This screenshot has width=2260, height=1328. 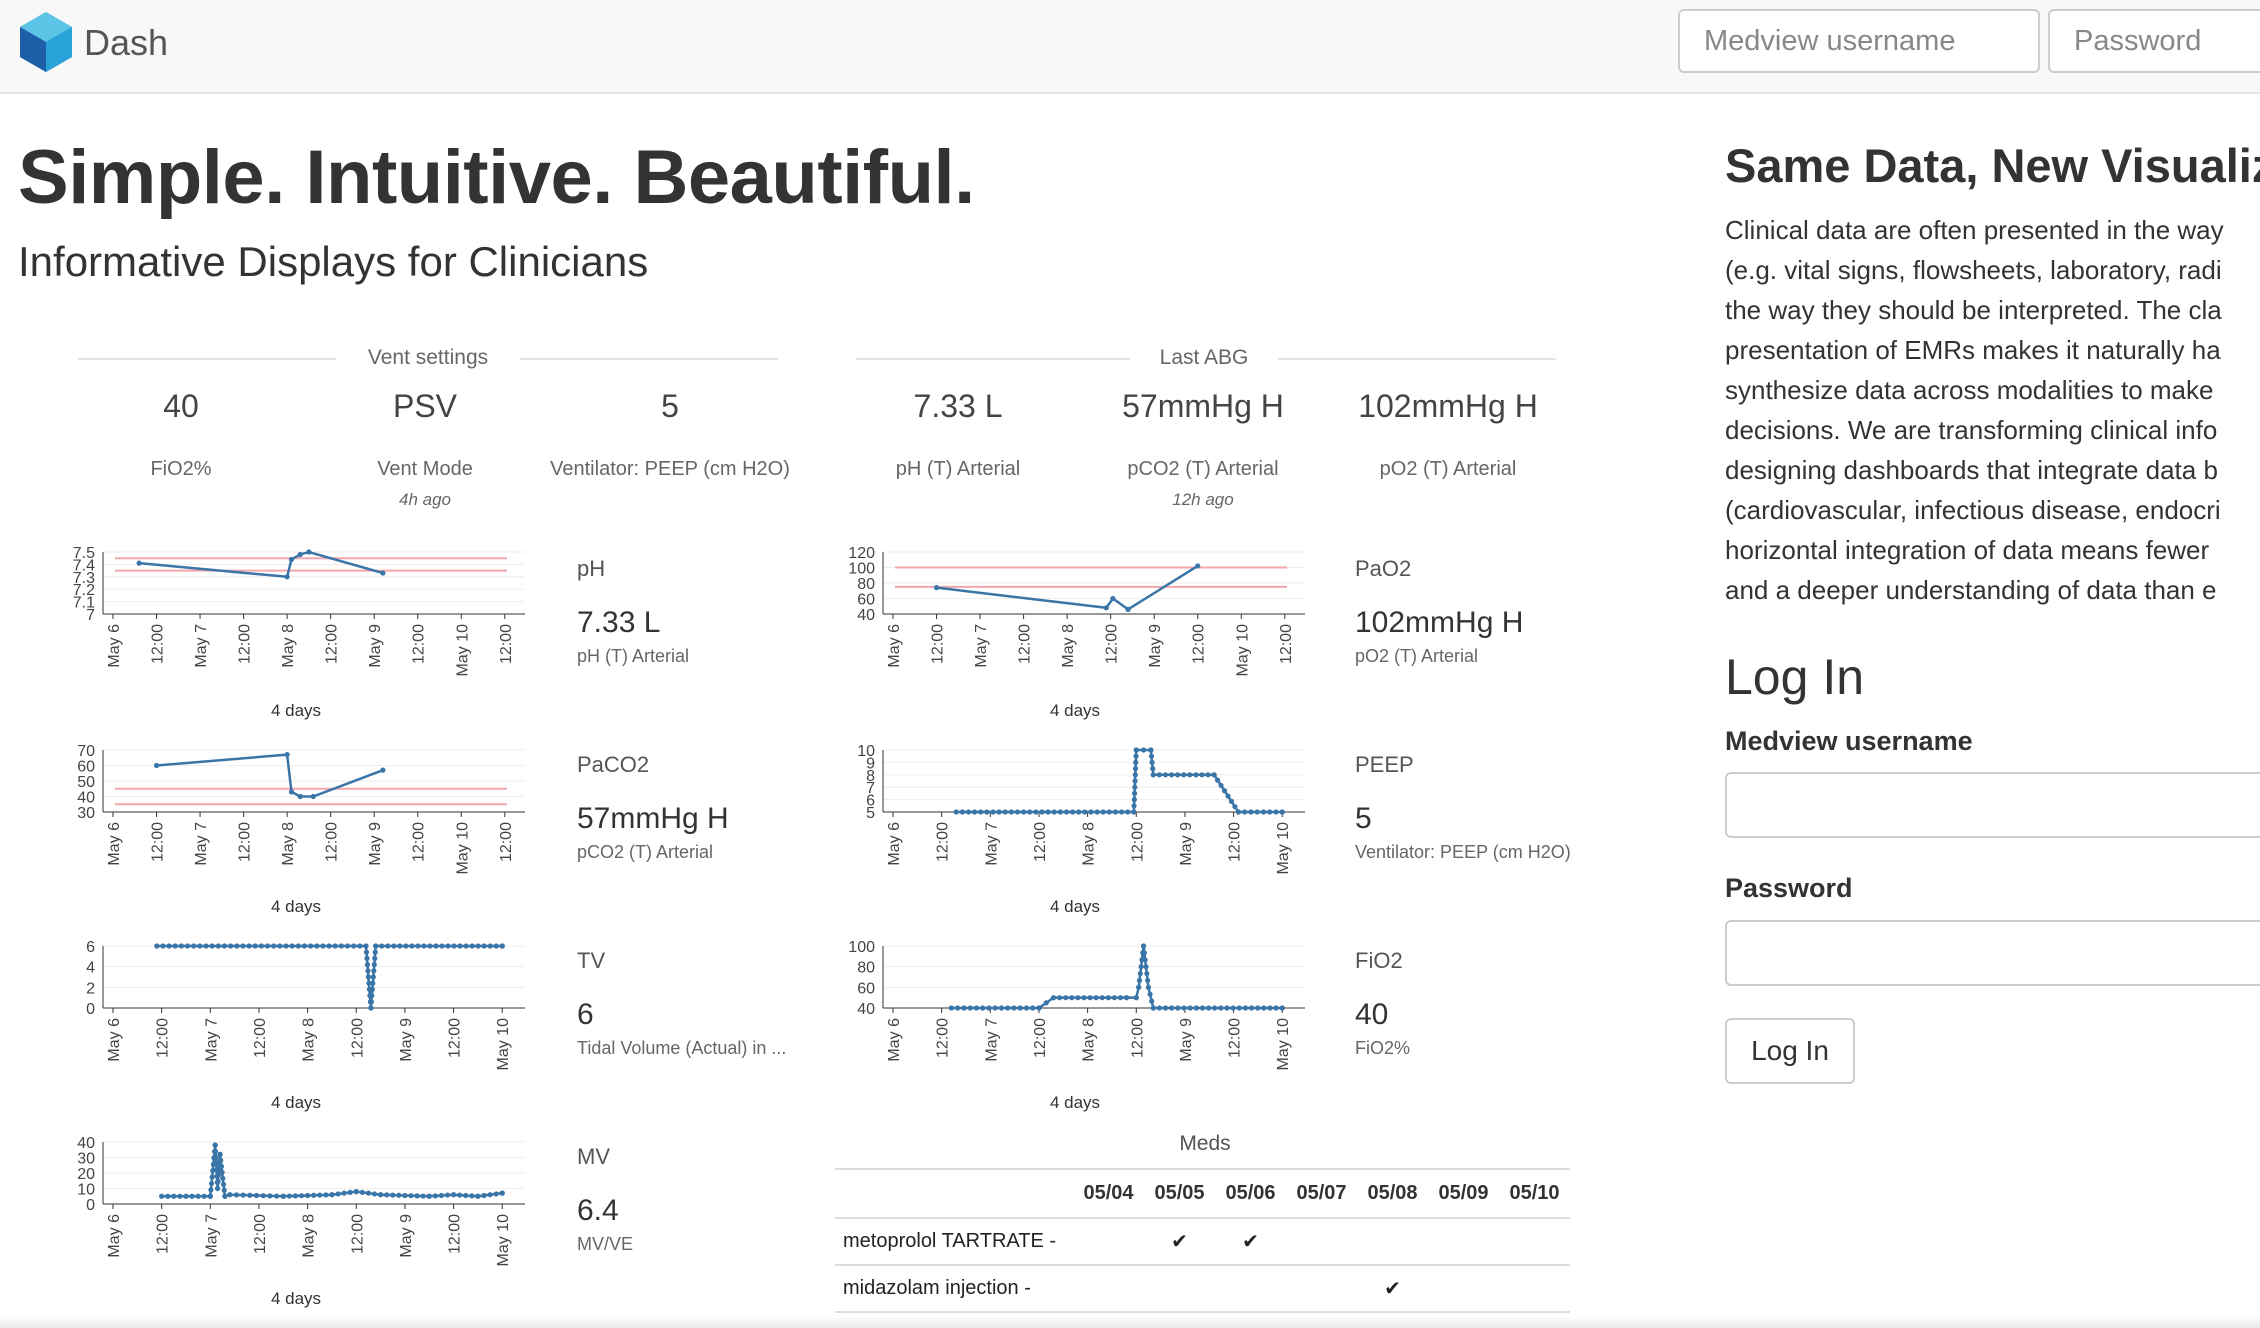 What do you see at coordinates (1463, 852) in the screenshot?
I see `summary-desc: Ventilator: PEEP (cm H2O)` at bounding box center [1463, 852].